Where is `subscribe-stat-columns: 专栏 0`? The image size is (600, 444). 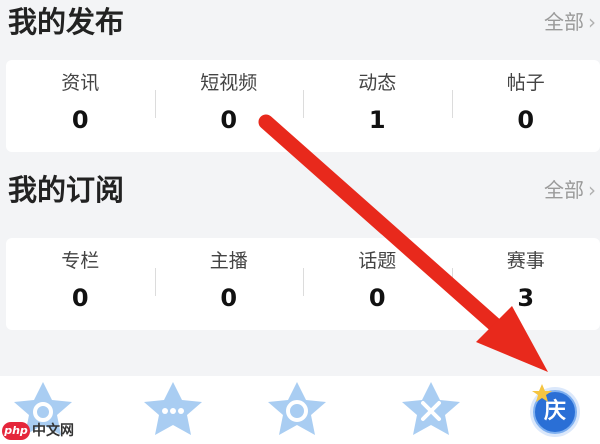 subscribe-stat-columns: 专栏 0 is located at coordinates (80, 284).